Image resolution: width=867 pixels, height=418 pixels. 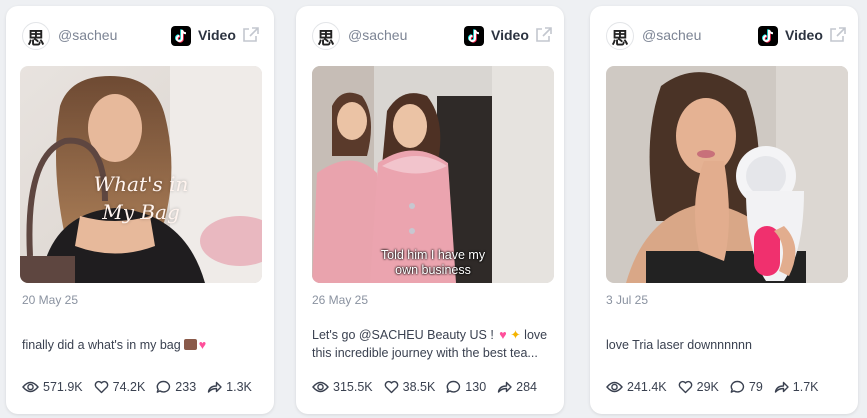 What do you see at coordinates (707, 387) in the screenshot?
I see `likes-count: 29K` at bounding box center [707, 387].